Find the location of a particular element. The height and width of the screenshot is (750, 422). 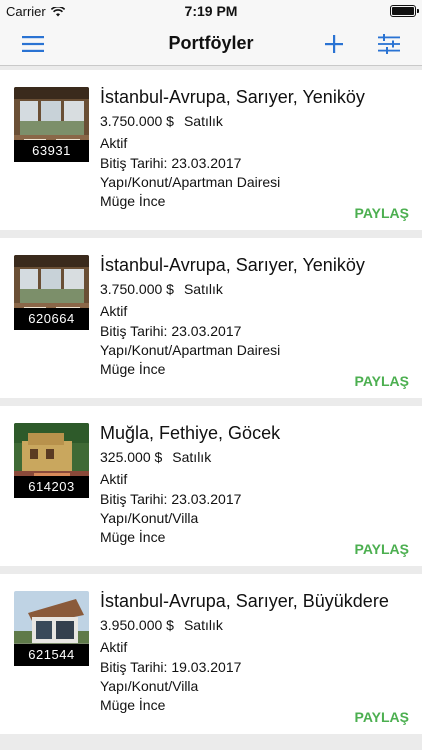

status-time: 7:19 PM is located at coordinates (211, 11).